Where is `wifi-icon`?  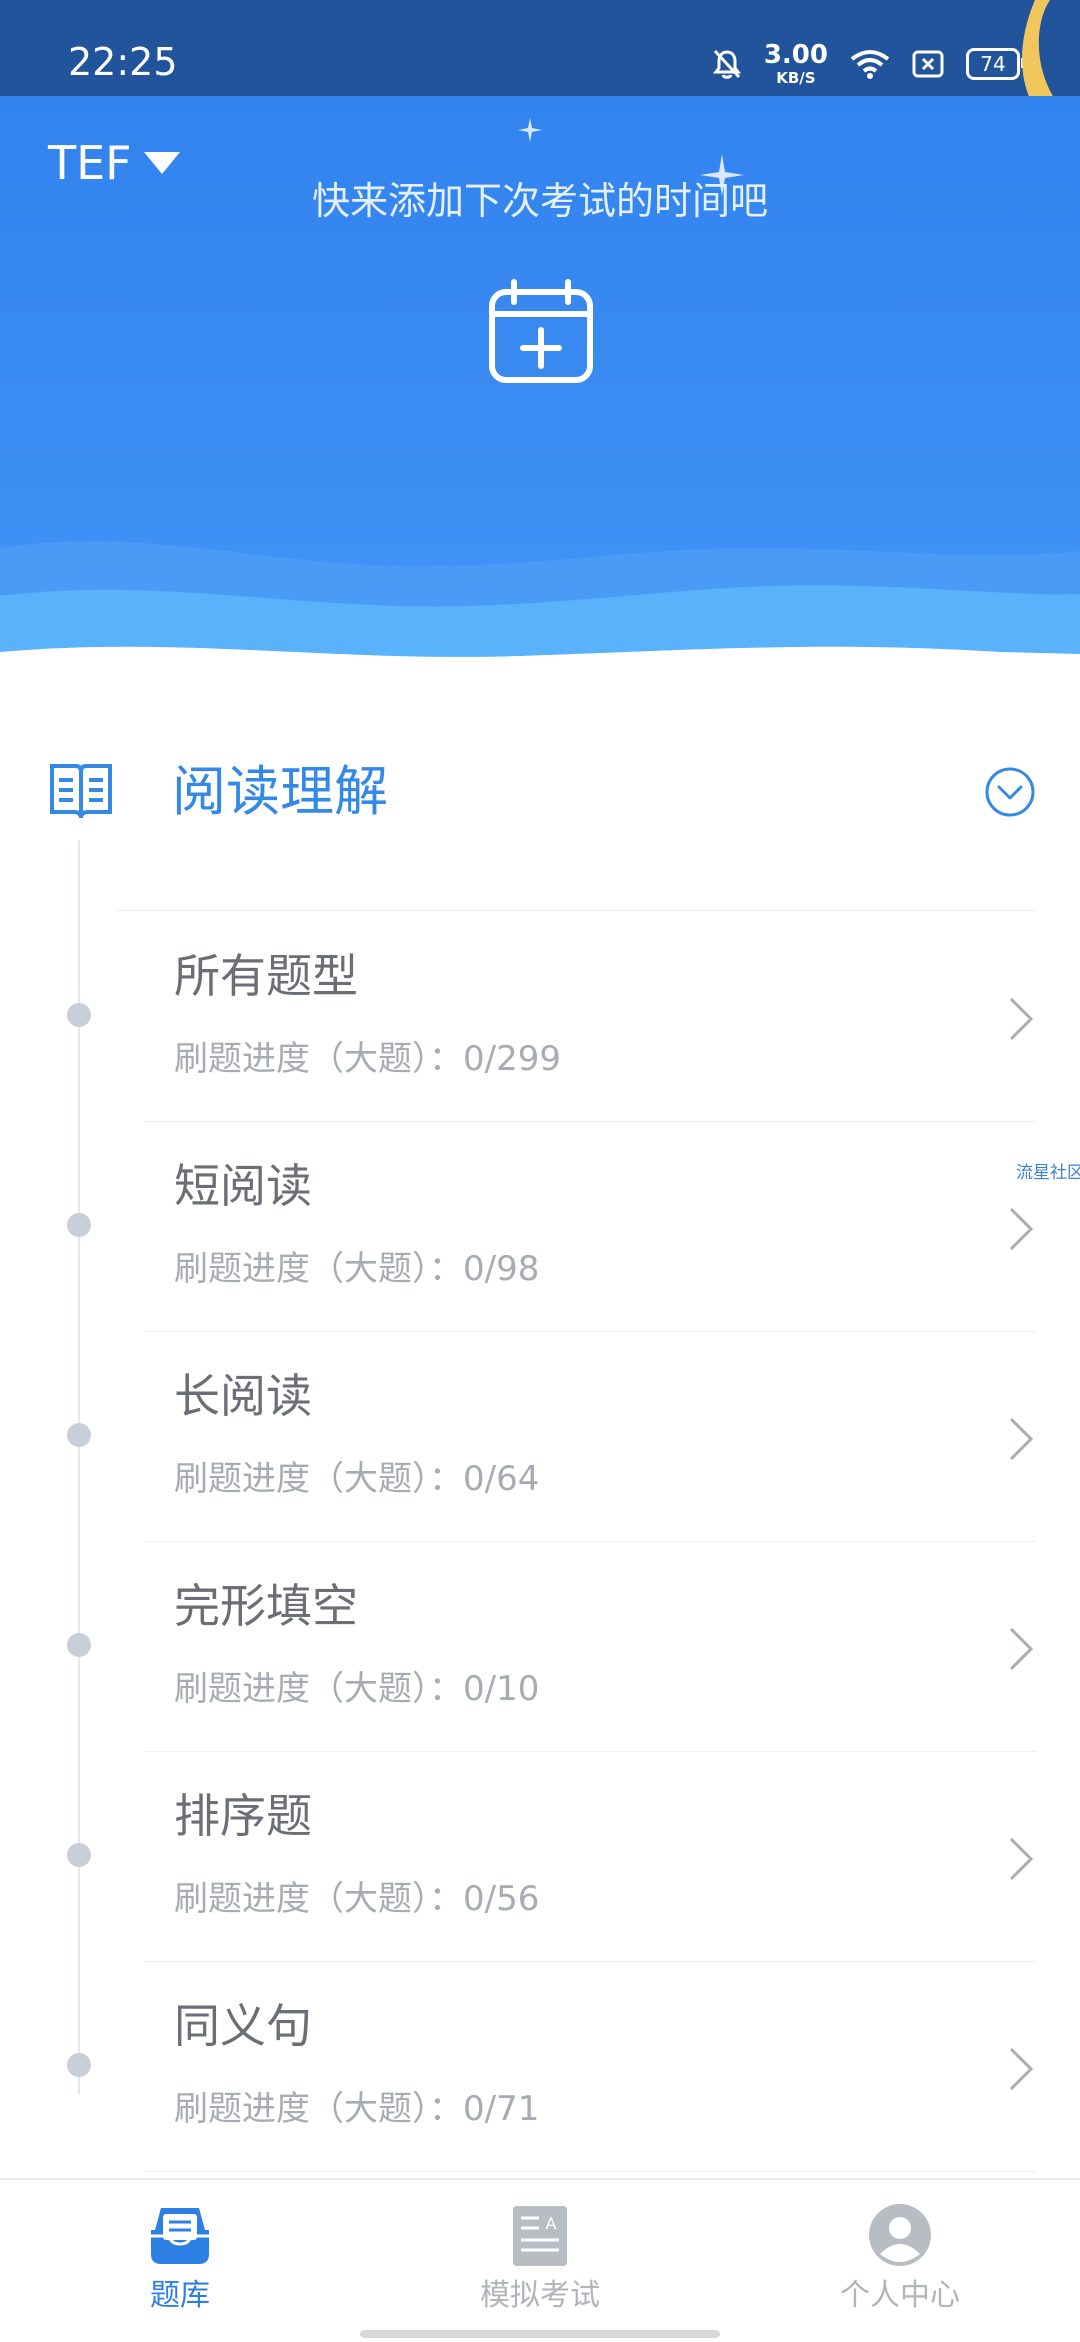 wifi-icon is located at coordinates (870, 64).